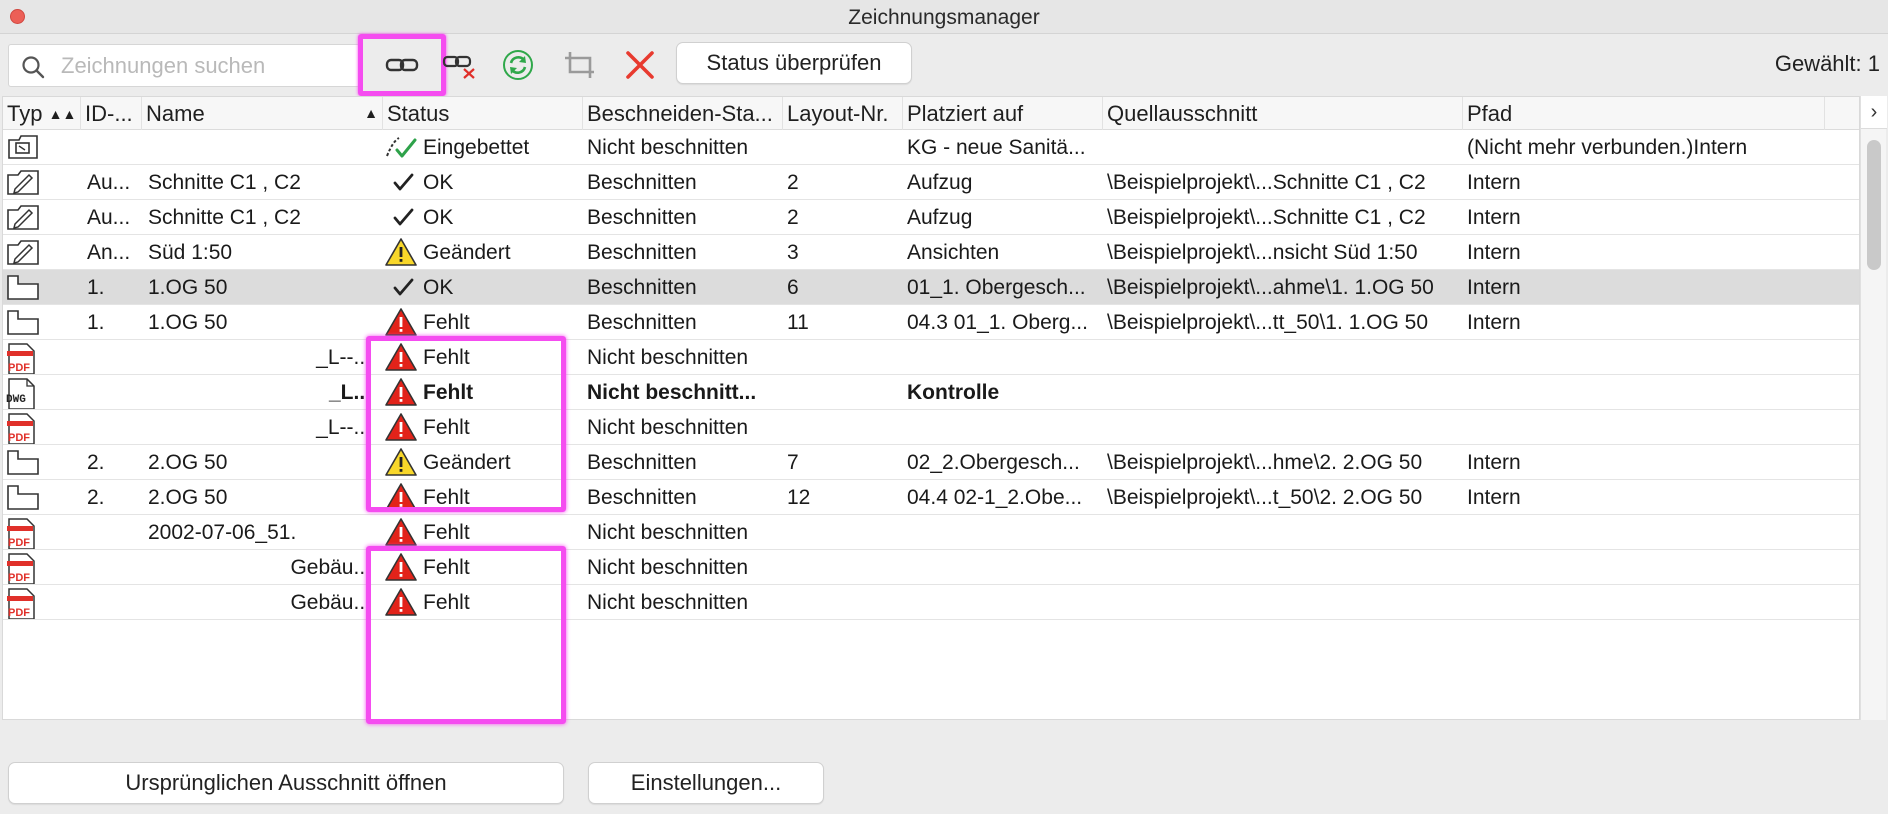 This screenshot has width=1888, height=814. What do you see at coordinates (1283, 113) in the screenshot?
I see `column-header-source-view: Quellausschnitt` at bounding box center [1283, 113].